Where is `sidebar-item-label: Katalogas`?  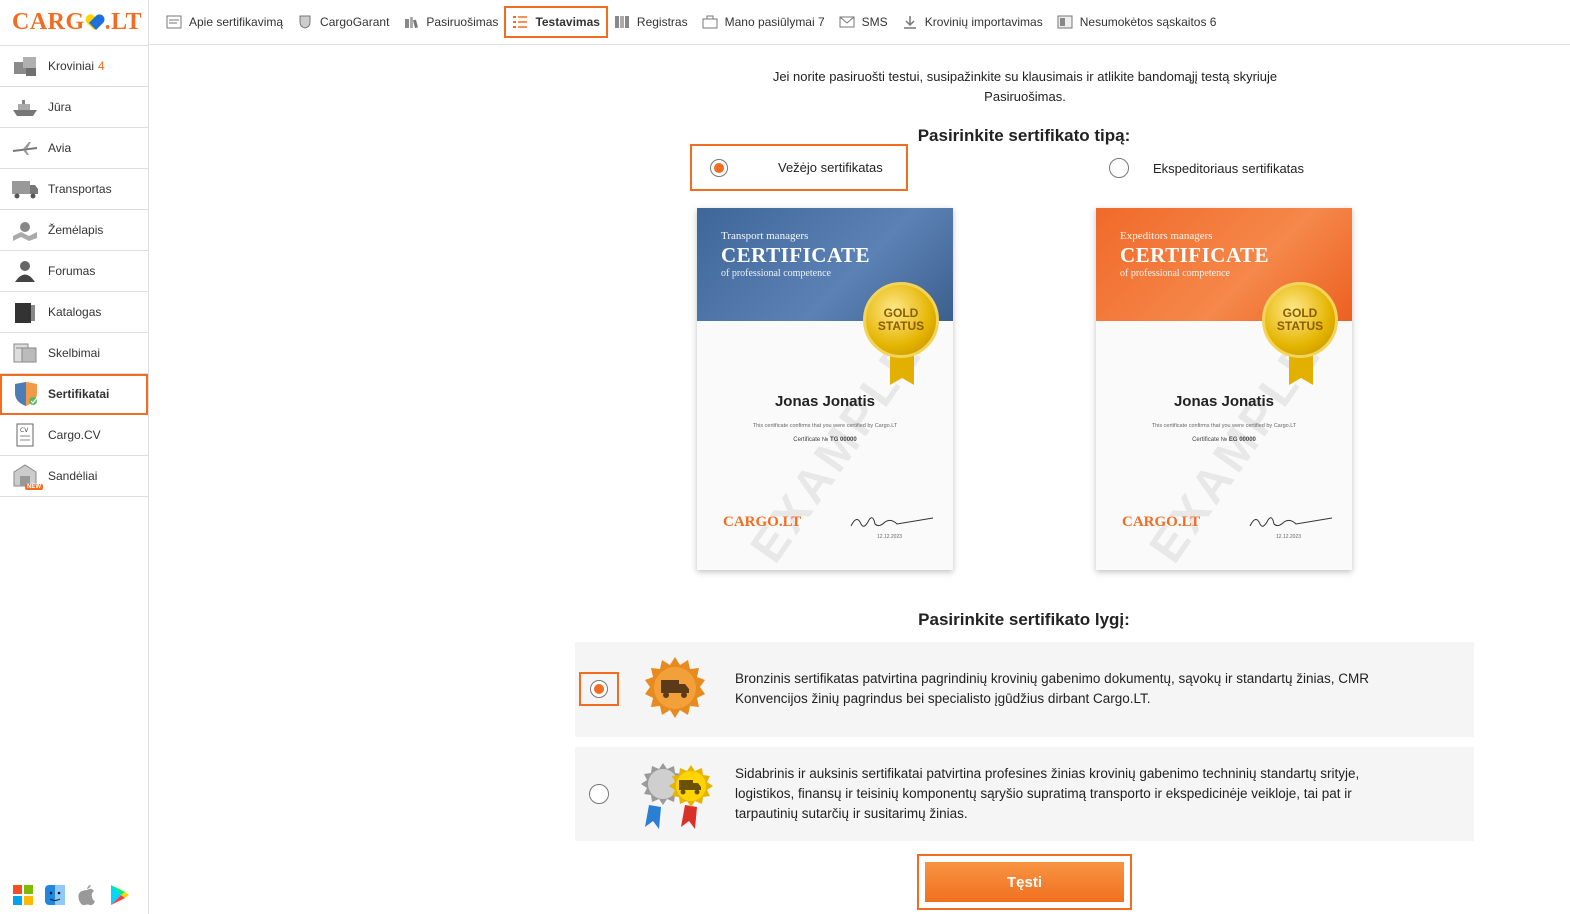
sidebar-item-label: Katalogas is located at coordinates (75, 312).